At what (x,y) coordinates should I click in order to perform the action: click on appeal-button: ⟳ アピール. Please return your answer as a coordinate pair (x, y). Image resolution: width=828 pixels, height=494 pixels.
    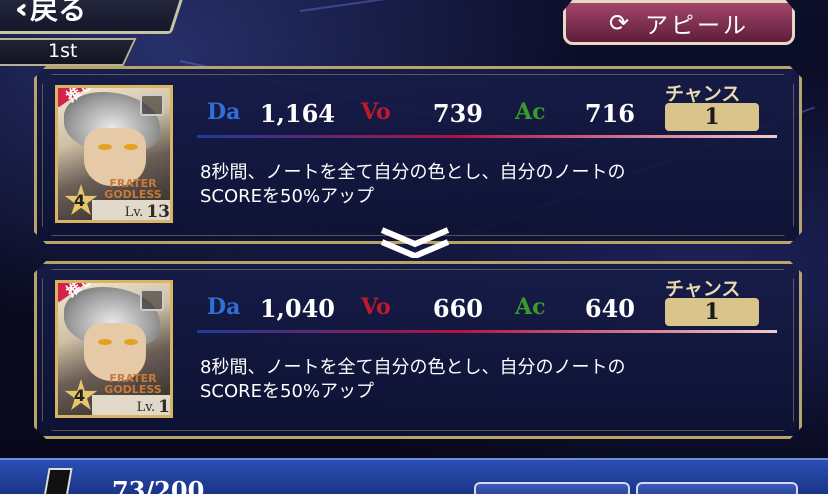
    Looking at the image, I should click on (679, 22).